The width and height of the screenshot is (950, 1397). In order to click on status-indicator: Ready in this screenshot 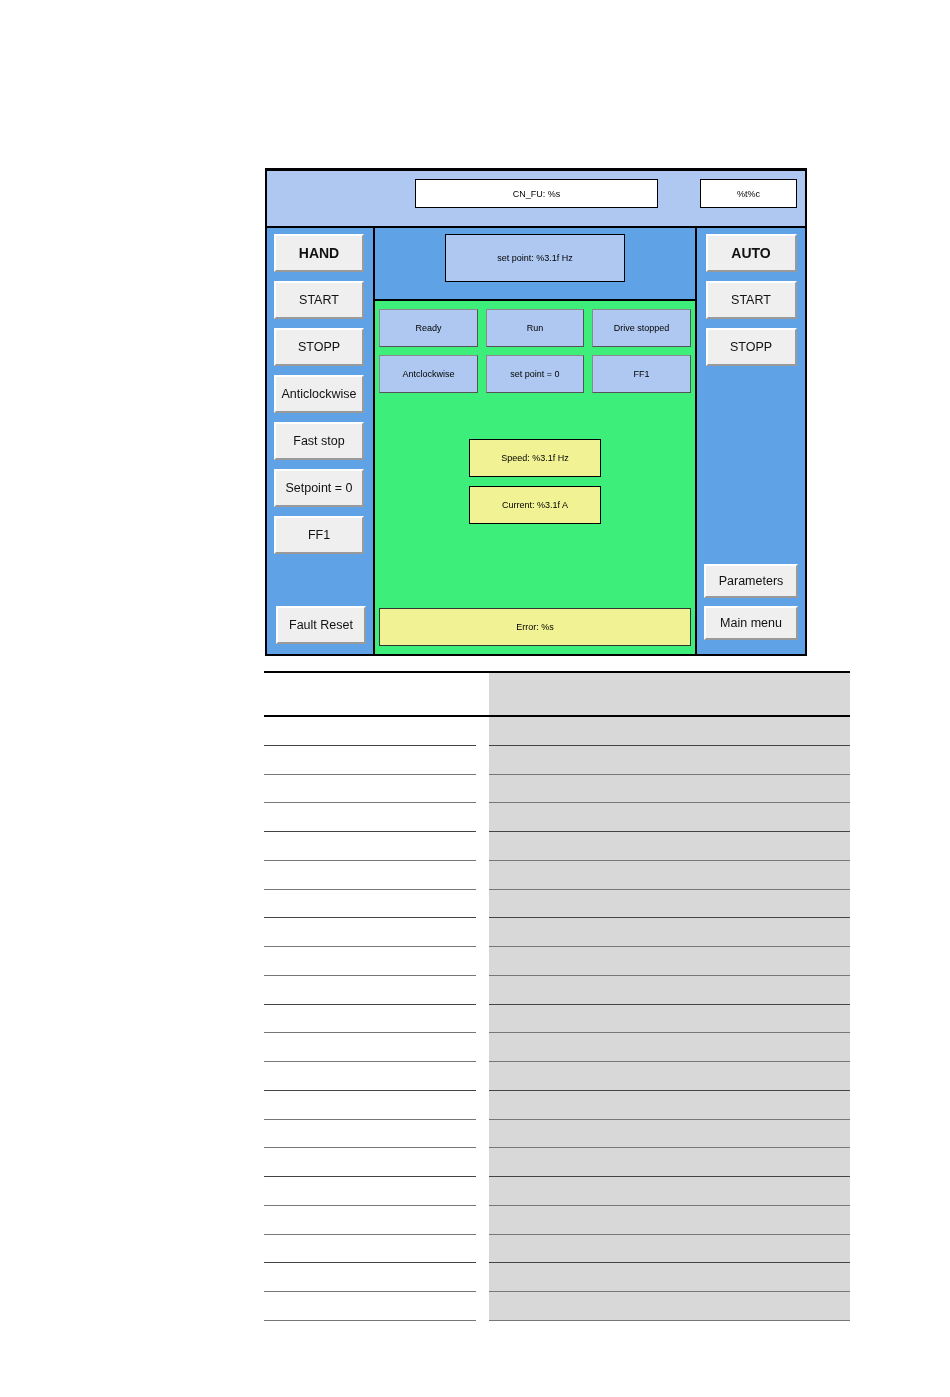, I will do `click(428, 328)`.